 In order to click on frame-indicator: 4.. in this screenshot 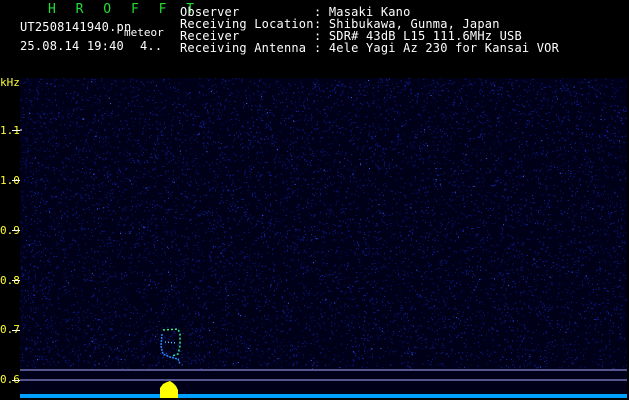, I will do `click(151, 46)`.